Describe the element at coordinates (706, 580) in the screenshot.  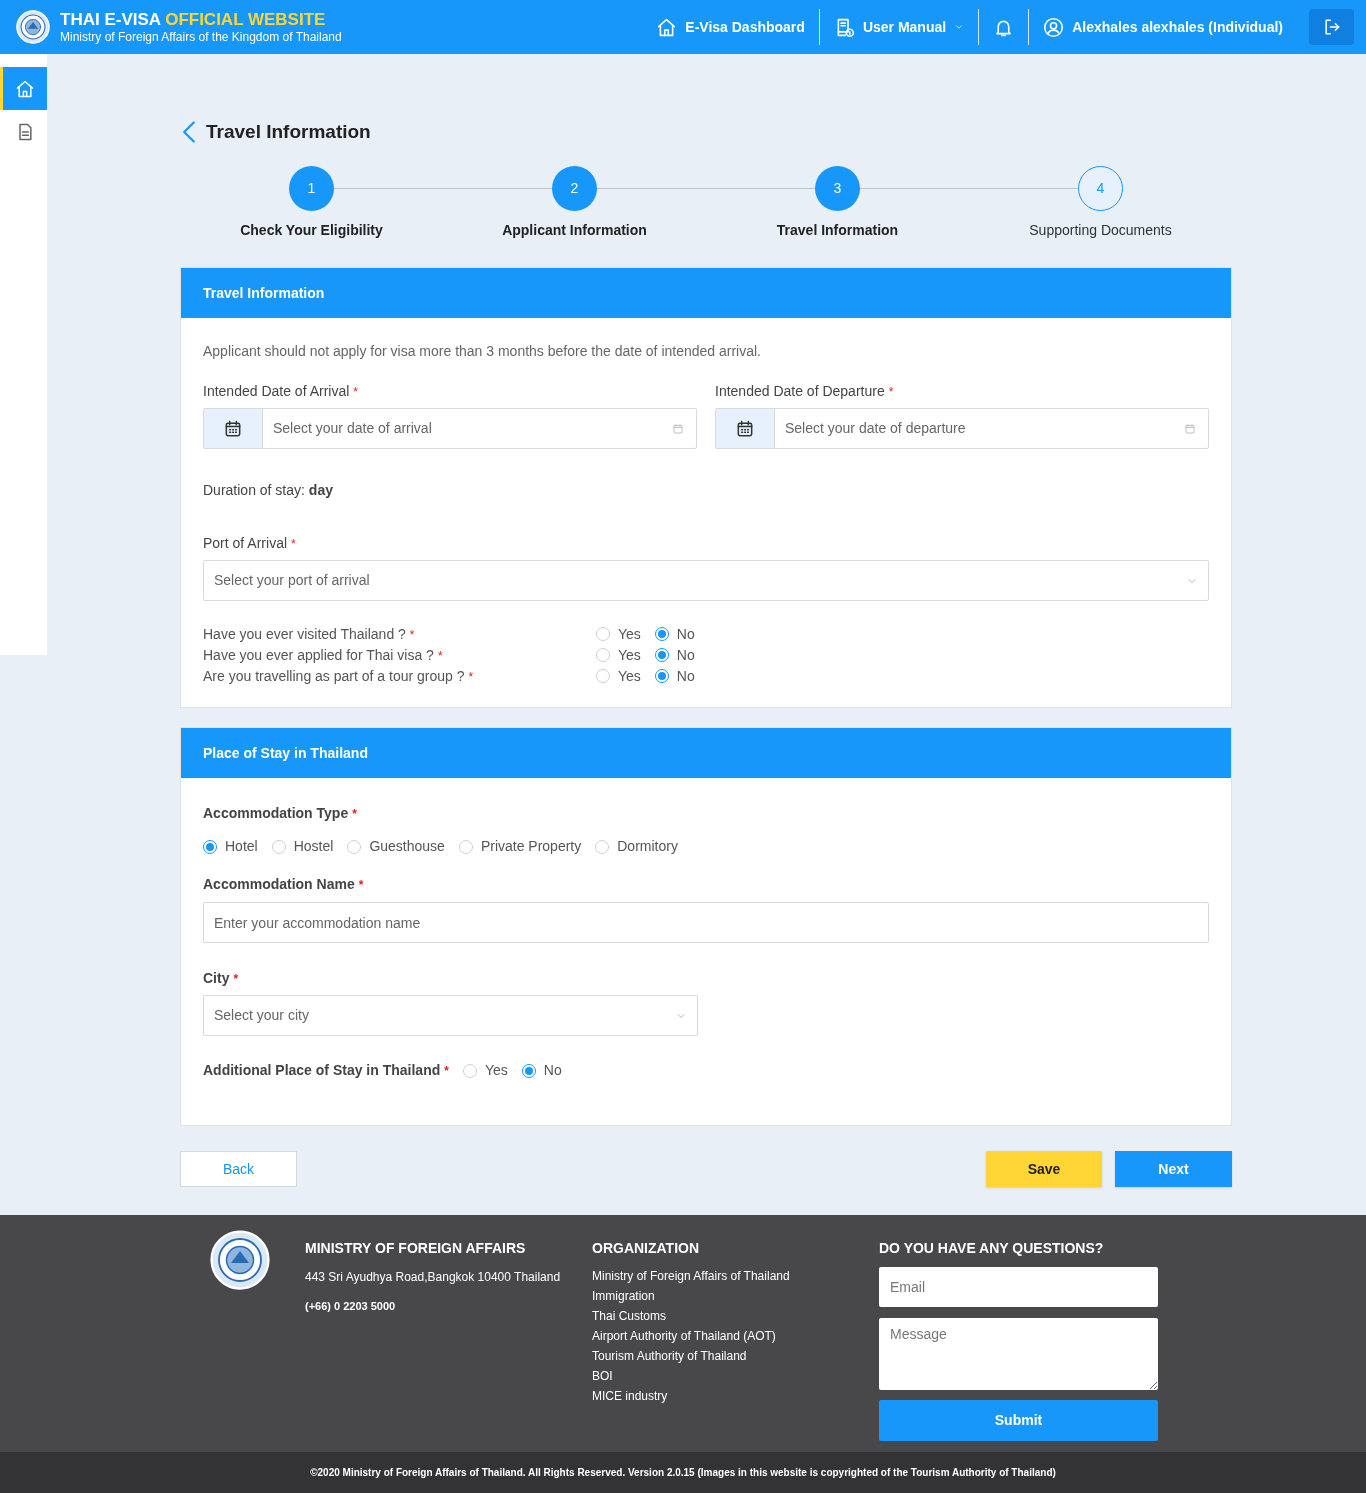
I see `select-field: Select your port of arrival` at that location.